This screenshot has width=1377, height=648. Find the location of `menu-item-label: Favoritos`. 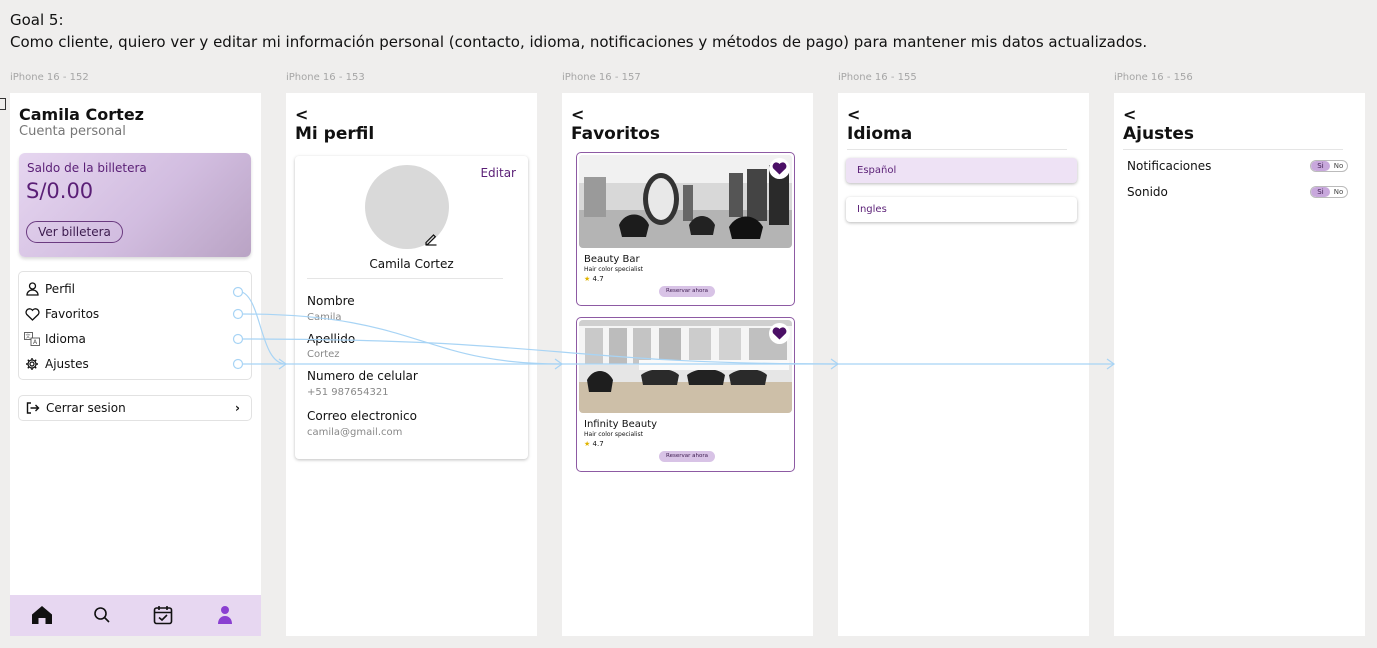

menu-item-label: Favoritos is located at coordinates (72, 314).